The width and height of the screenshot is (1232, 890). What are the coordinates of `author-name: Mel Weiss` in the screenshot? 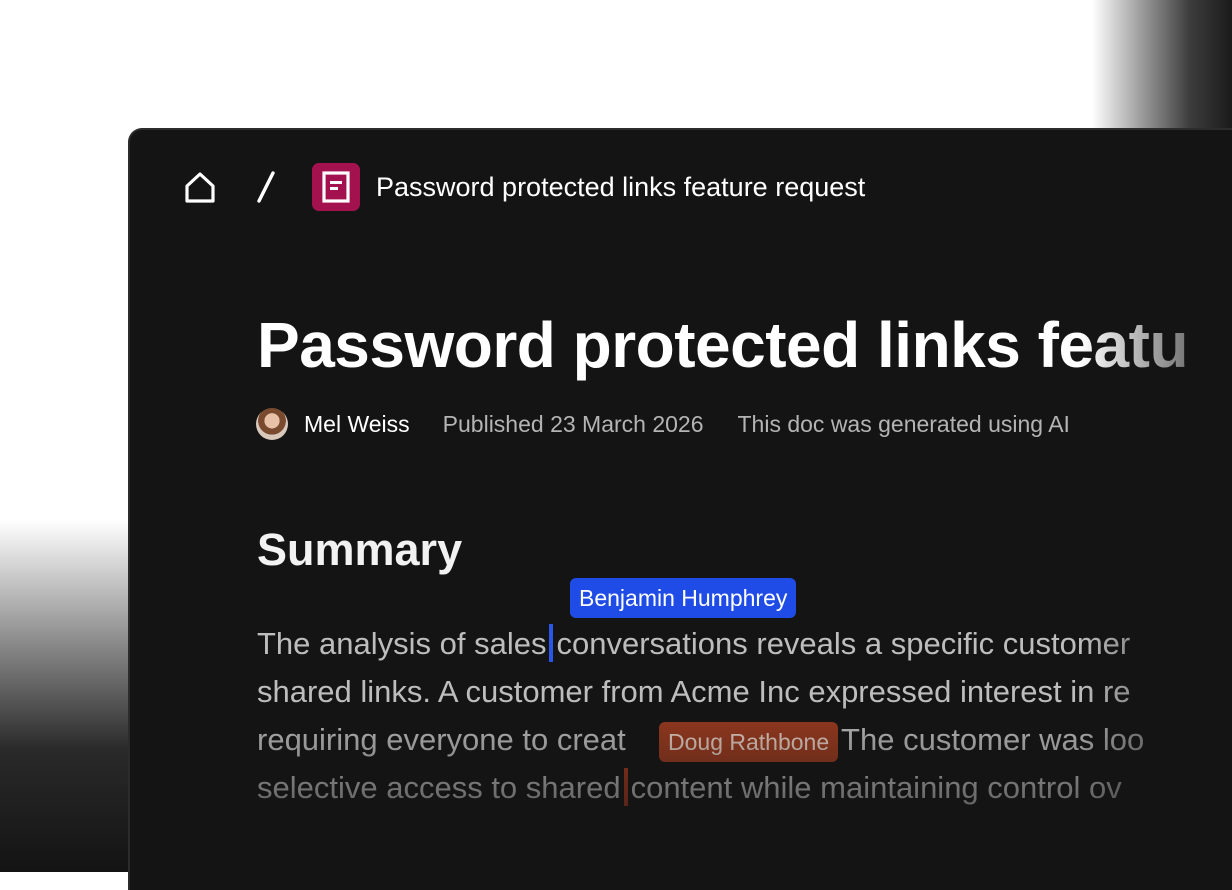 It's located at (357, 424).